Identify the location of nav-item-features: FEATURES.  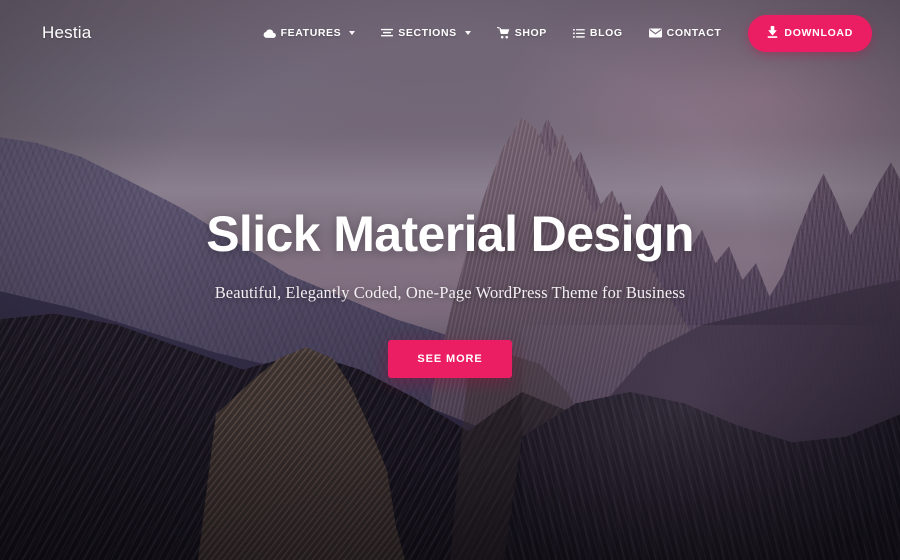
(309, 33).